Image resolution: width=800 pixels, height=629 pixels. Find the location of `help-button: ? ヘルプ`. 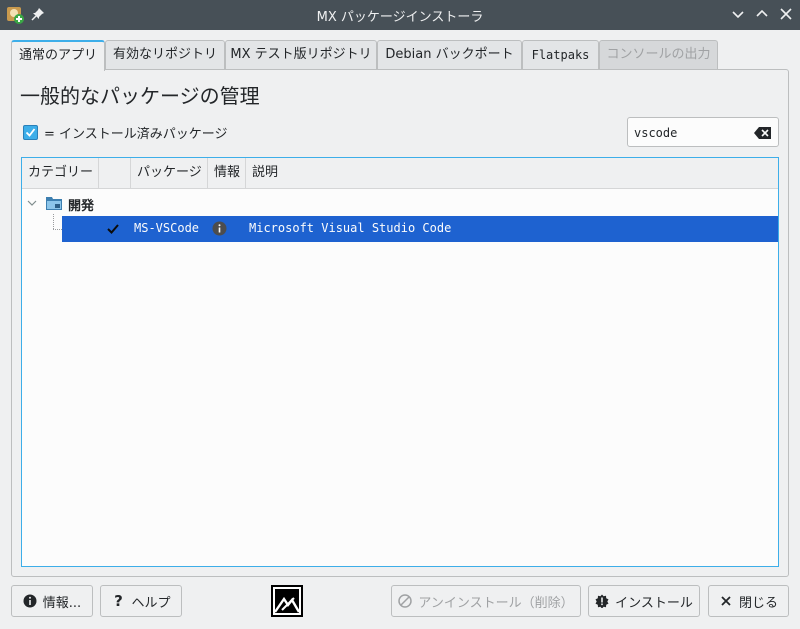

help-button: ? ヘルプ is located at coordinates (141, 601).